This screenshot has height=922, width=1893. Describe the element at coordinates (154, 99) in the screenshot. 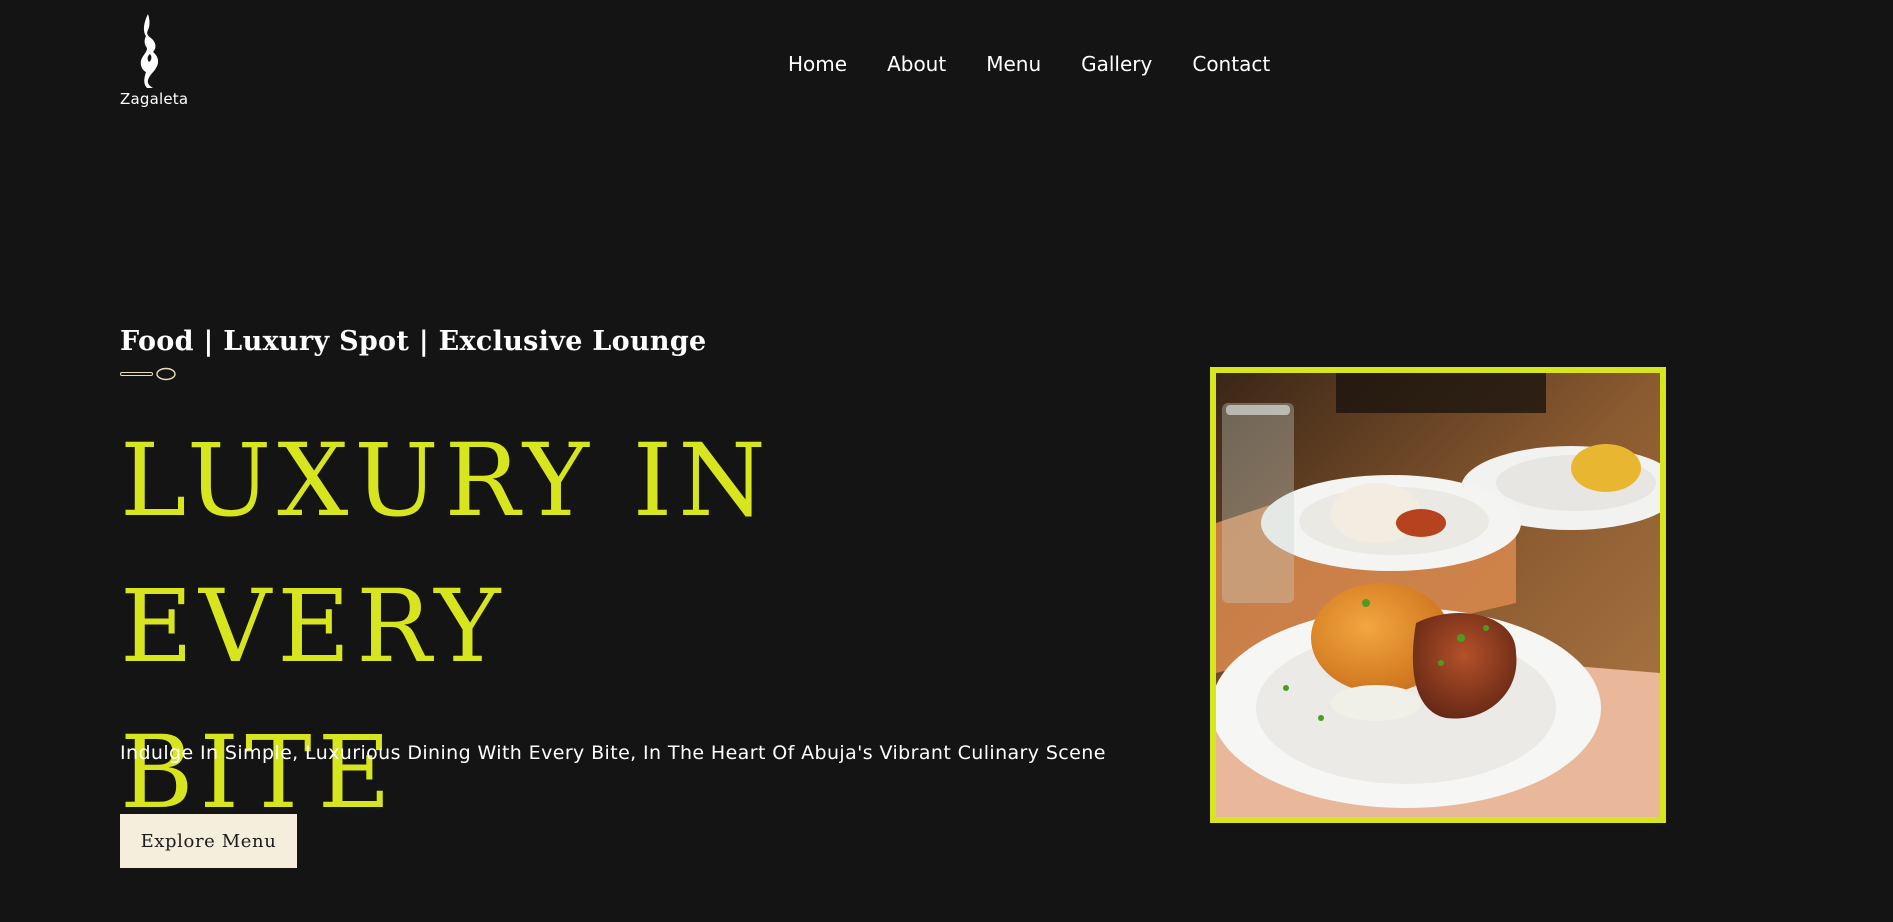

I see `brand-name: Zagaleta` at that location.